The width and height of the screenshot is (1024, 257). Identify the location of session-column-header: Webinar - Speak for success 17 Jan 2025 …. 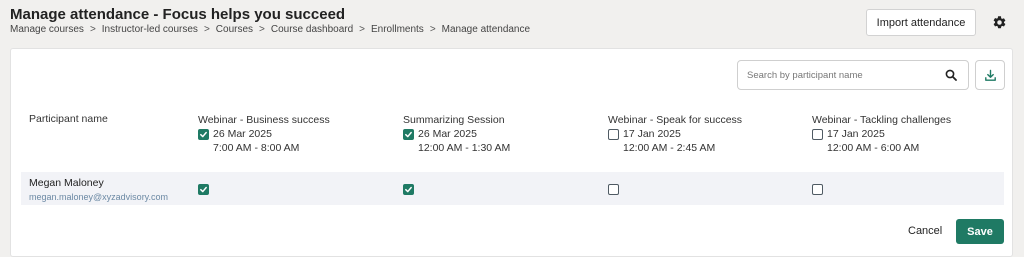
(675, 134).